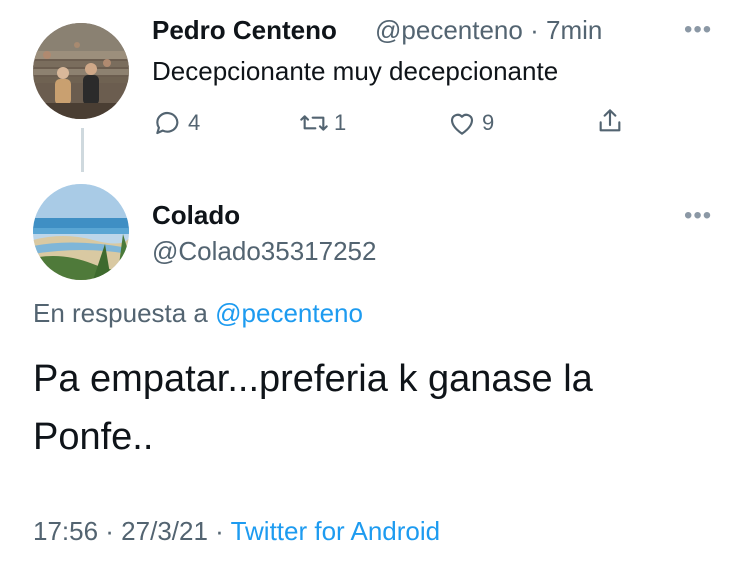 The height and width of the screenshot is (565, 750). I want to click on share-button, so click(610, 121).